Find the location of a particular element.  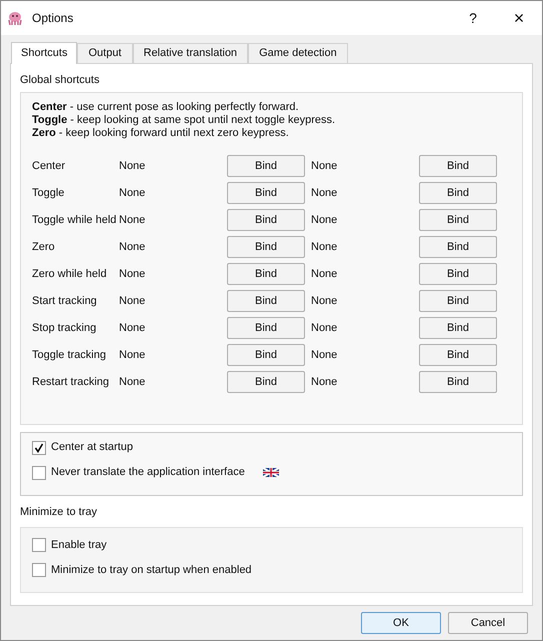

dialog-button: Cancel is located at coordinates (488, 623).